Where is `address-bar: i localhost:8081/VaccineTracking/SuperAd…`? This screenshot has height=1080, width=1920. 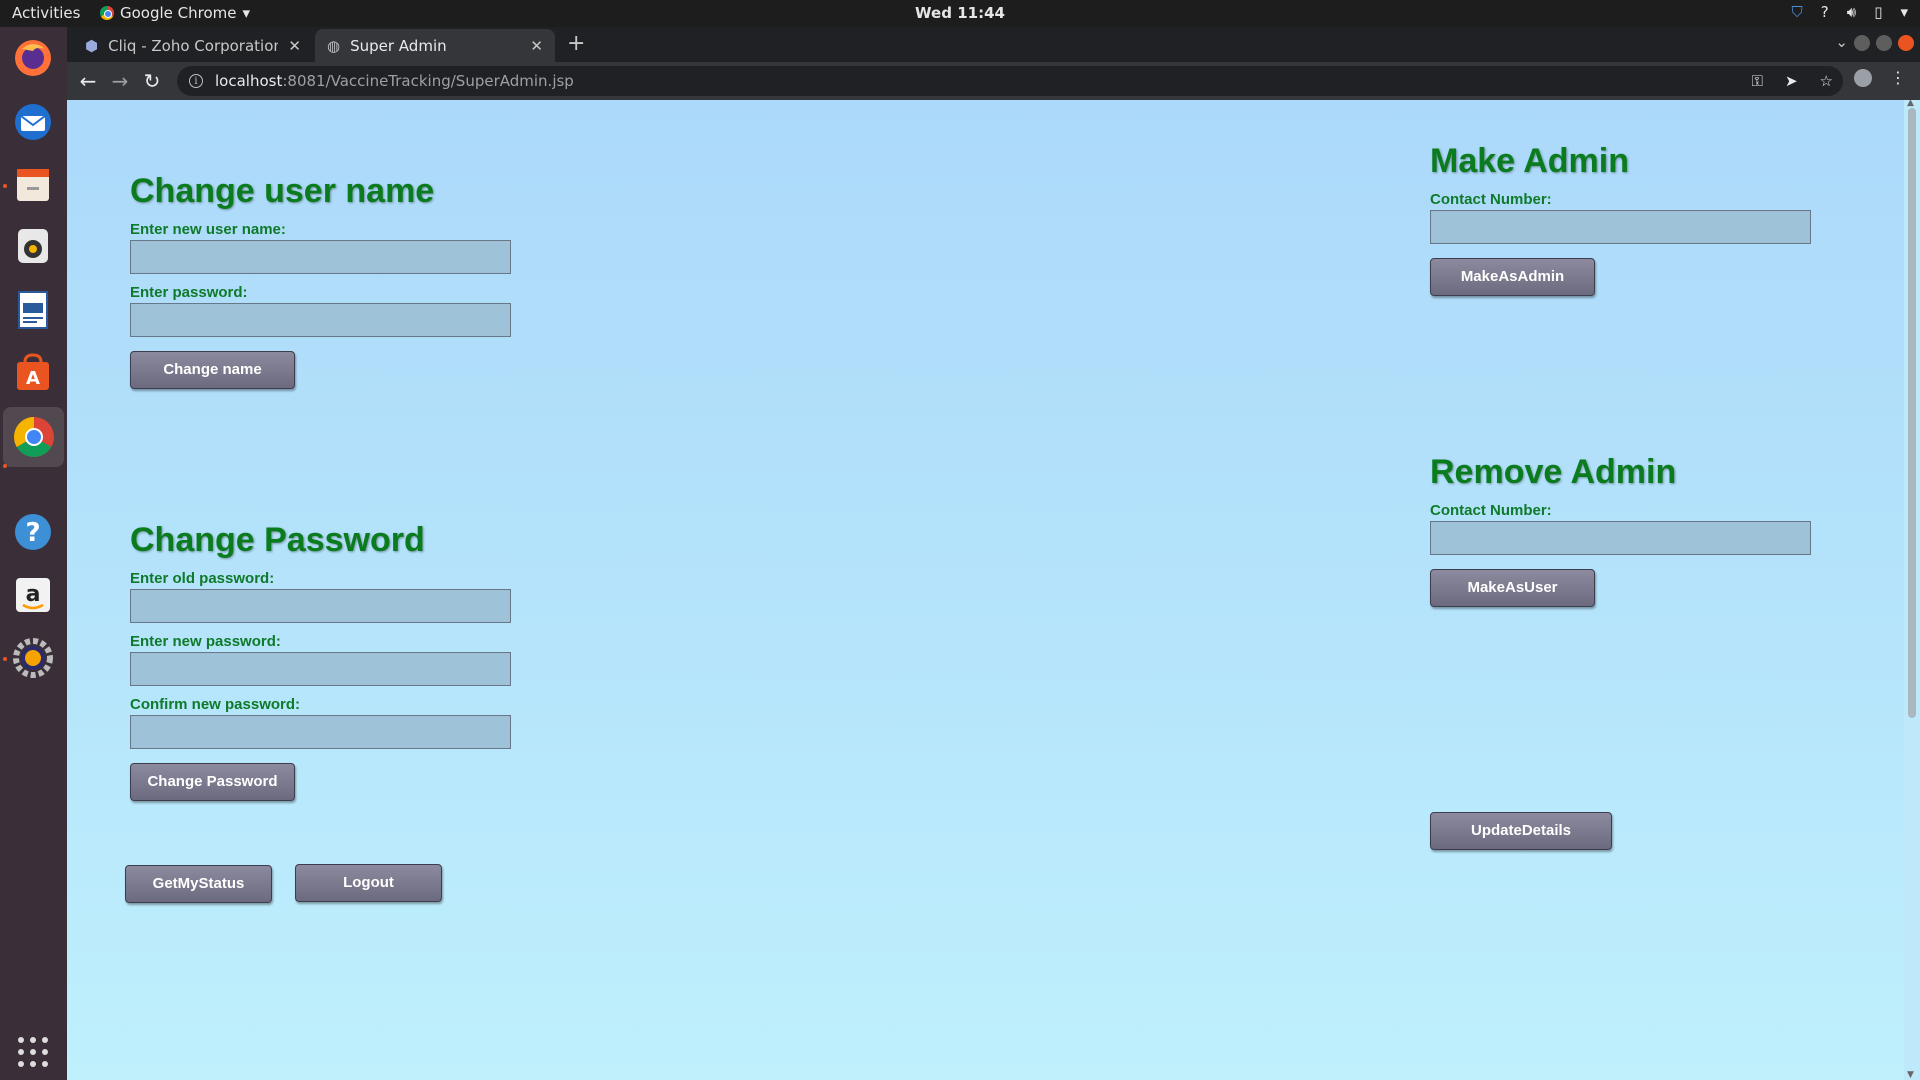
address-bar: i localhost:8081/VaccineTracking/SuperAd… is located at coordinates (1010, 81).